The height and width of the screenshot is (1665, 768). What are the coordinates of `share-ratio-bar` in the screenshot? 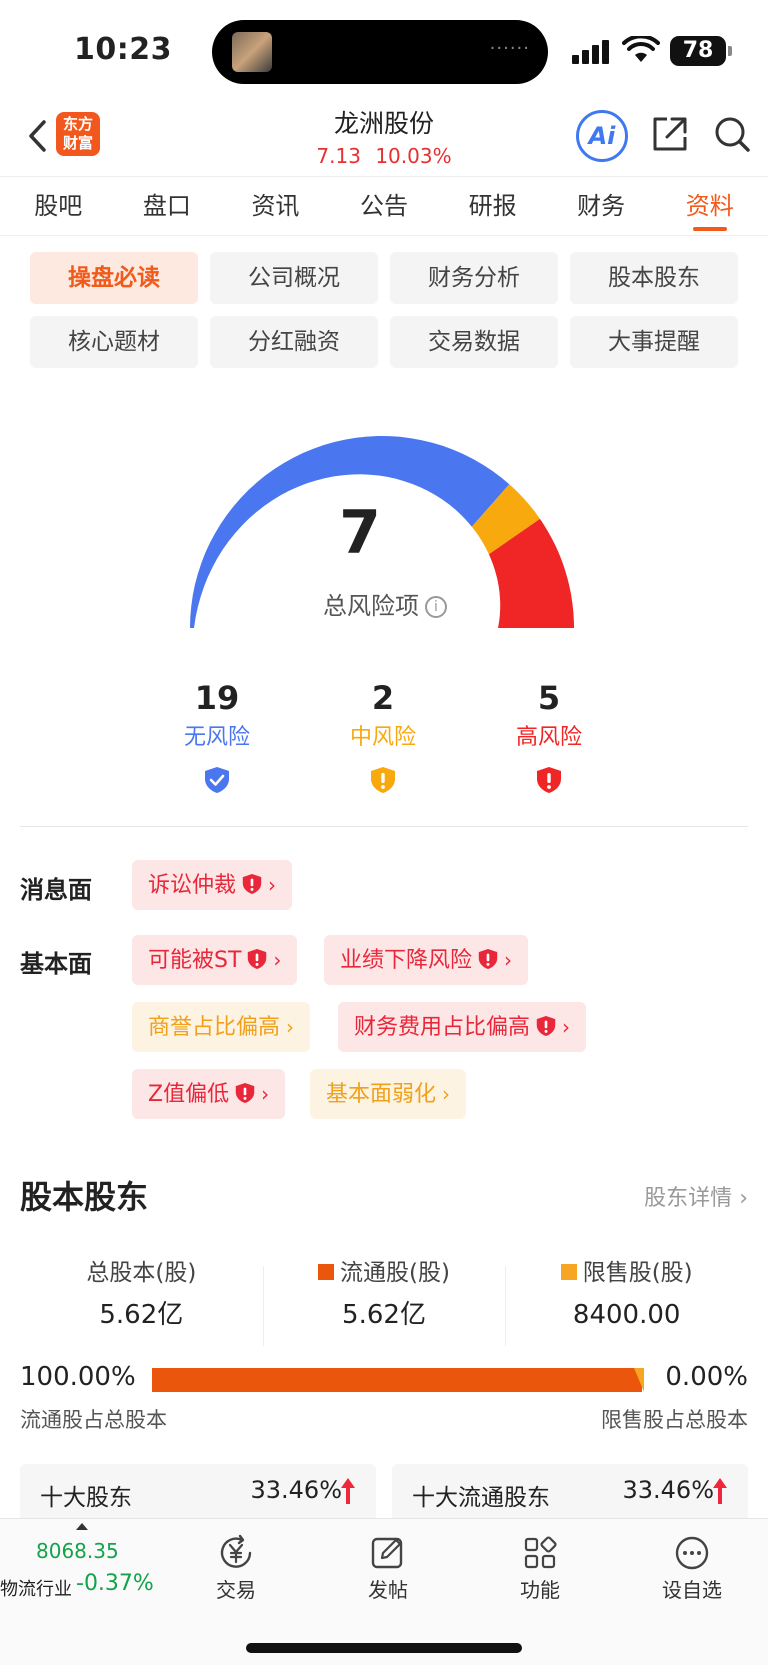 It's located at (398, 1380).